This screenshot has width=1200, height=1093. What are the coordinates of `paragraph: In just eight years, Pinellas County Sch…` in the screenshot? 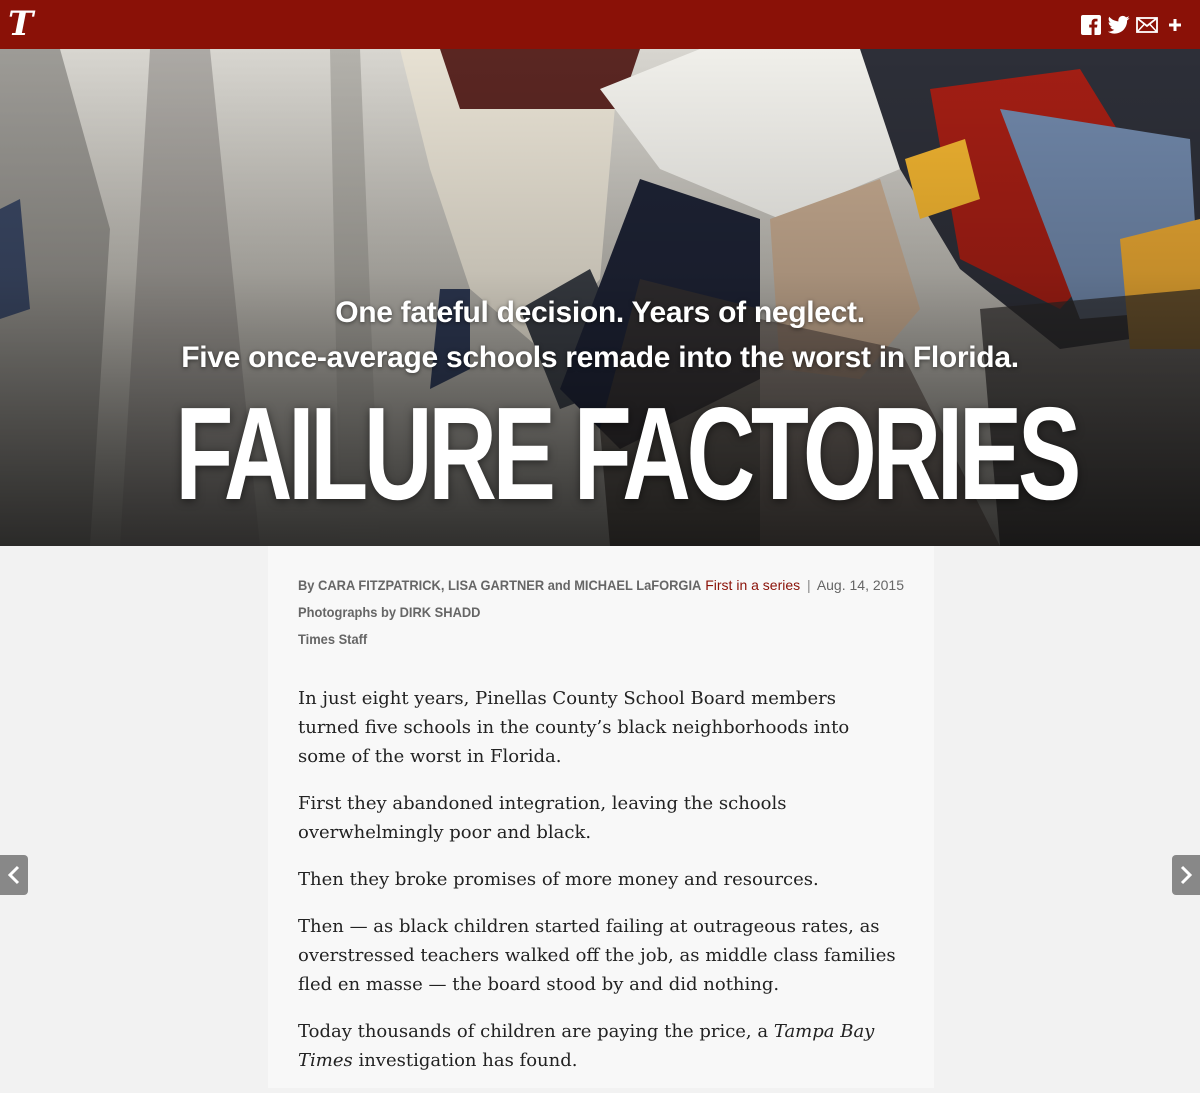 It's located at (574, 727).